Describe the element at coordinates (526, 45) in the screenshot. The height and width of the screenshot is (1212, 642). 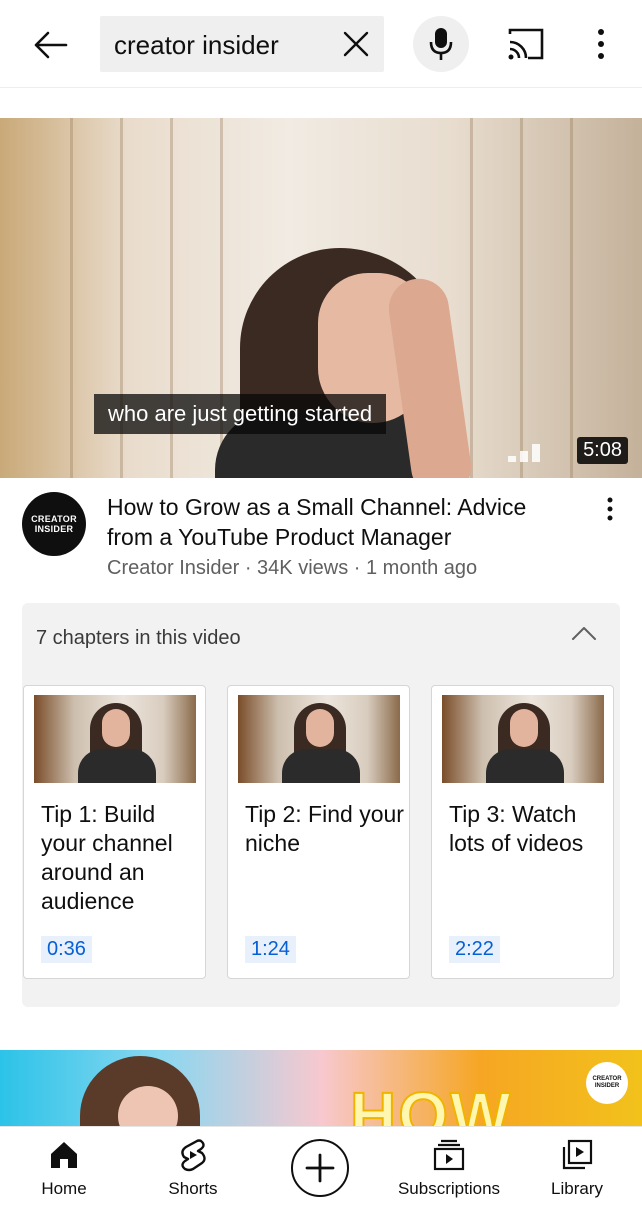
I see `cast-icon` at that location.